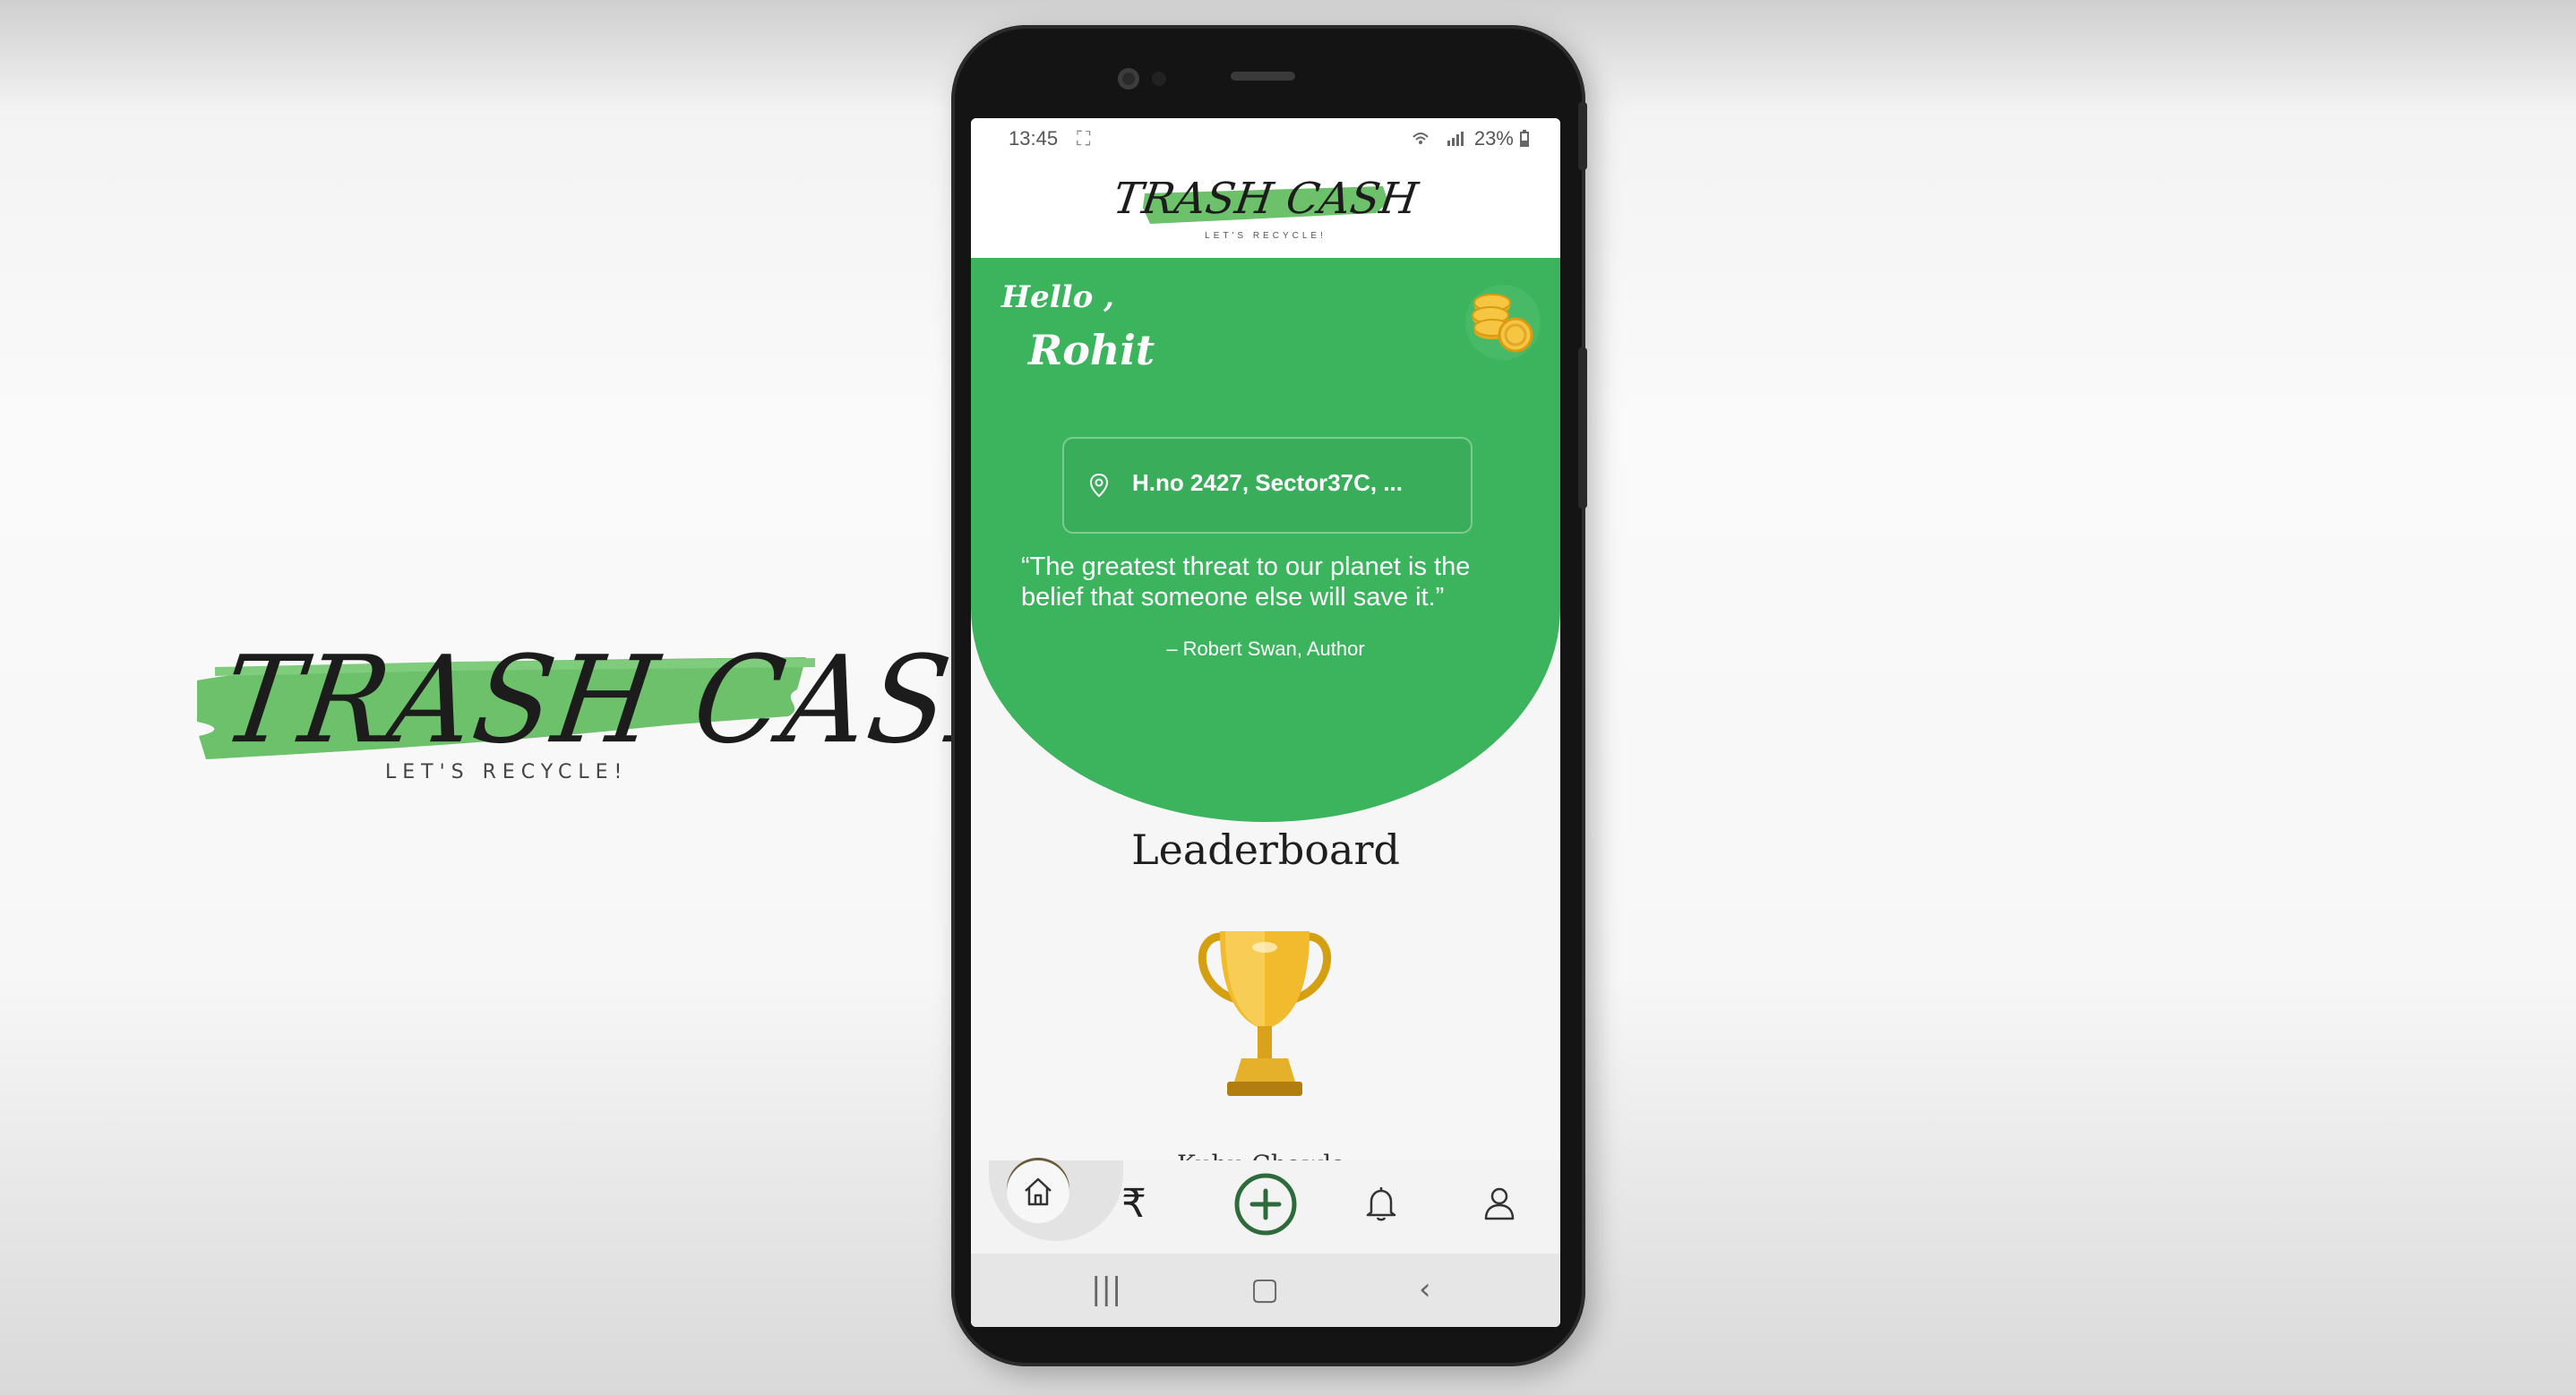 The image size is (2576, 1395). What do you see at coordinates (1128, 79) in the screenshot?
I see `front-camera` at bounding box center [1128, 79].